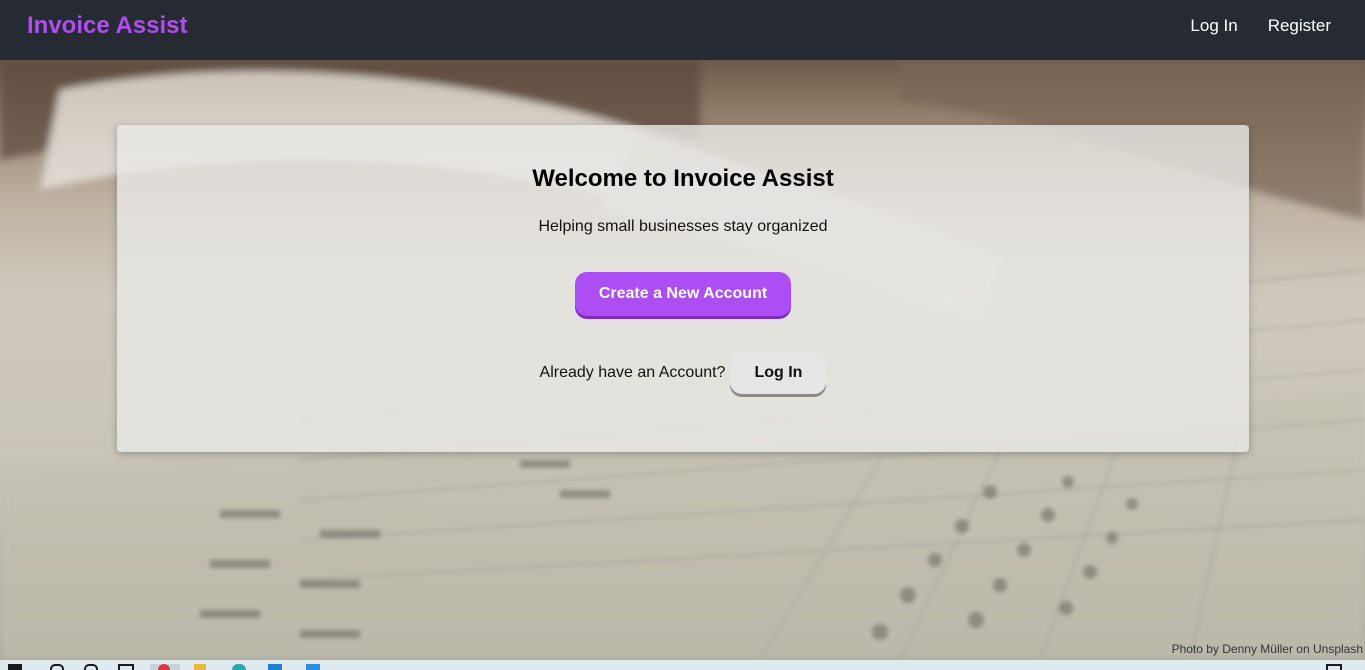 This screenshot has height=670, width=1365. Describe the element at coordinates (682, 30) in the screenshot. I see `navbar: Invoice Assist Log In Register` at that location.